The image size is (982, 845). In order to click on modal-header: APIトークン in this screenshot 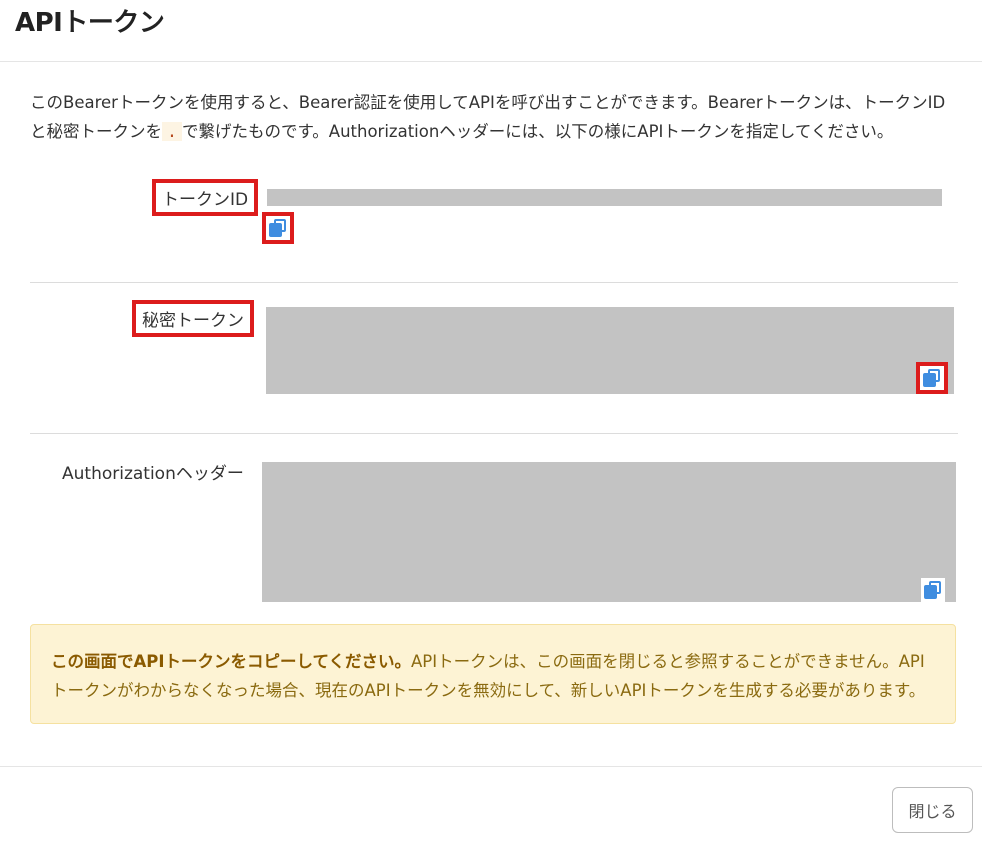, I will do `click(491, 31)`.